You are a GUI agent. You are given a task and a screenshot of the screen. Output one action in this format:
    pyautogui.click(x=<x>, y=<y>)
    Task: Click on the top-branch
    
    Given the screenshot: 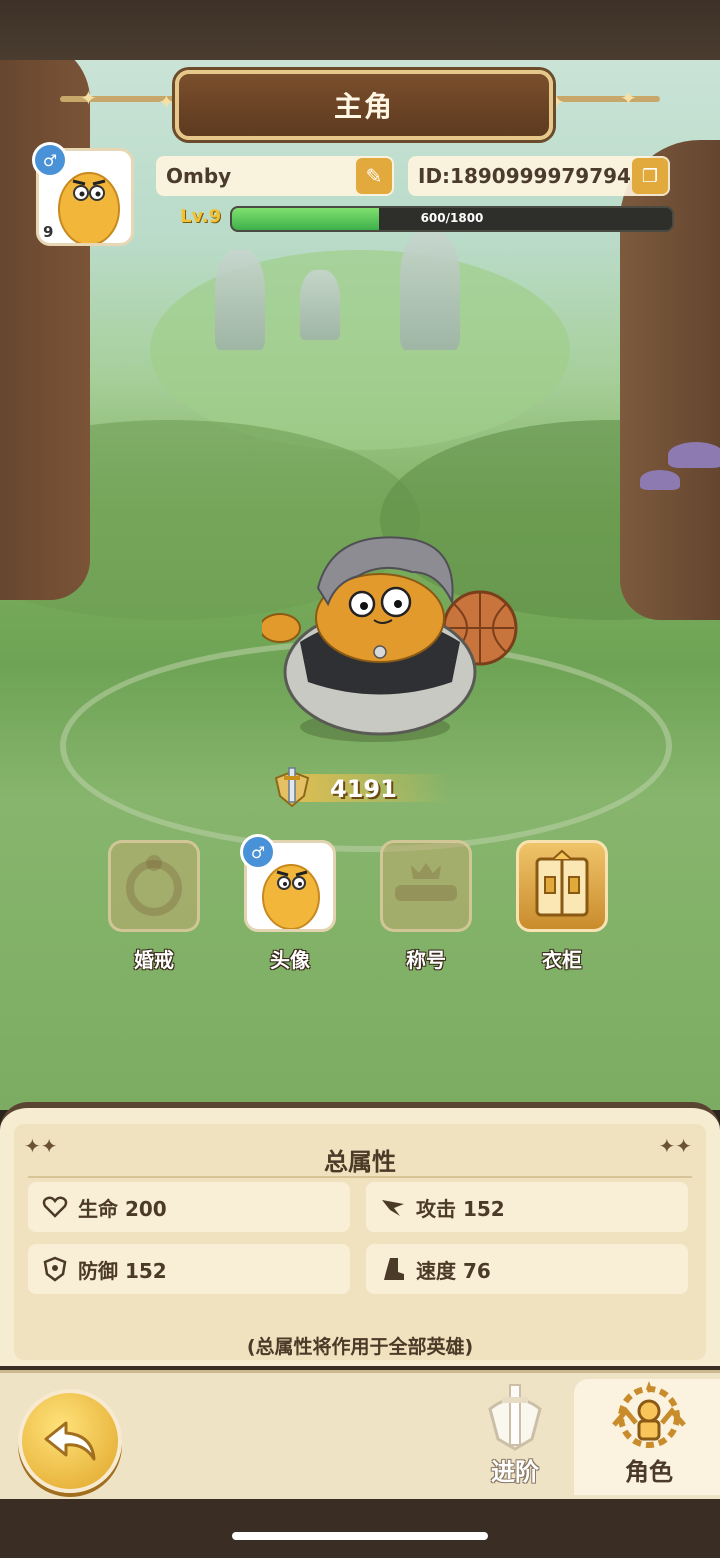 What is the action you would take?
    pyautogui.click(x=360, y=30)
    